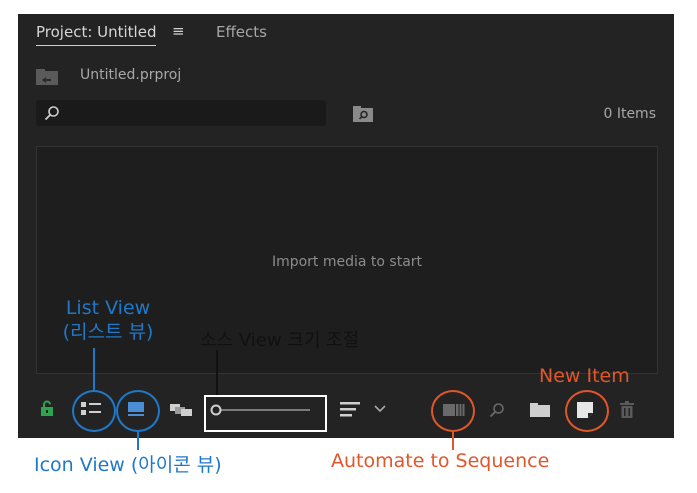  I want to click on new-search-bin-icon, so click(363, 114).